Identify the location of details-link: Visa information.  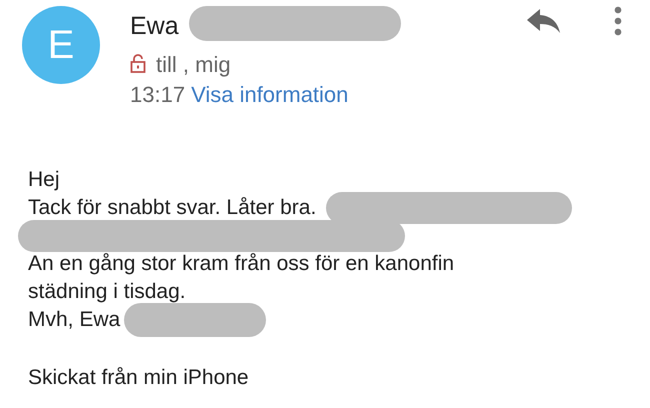
(269, 95).